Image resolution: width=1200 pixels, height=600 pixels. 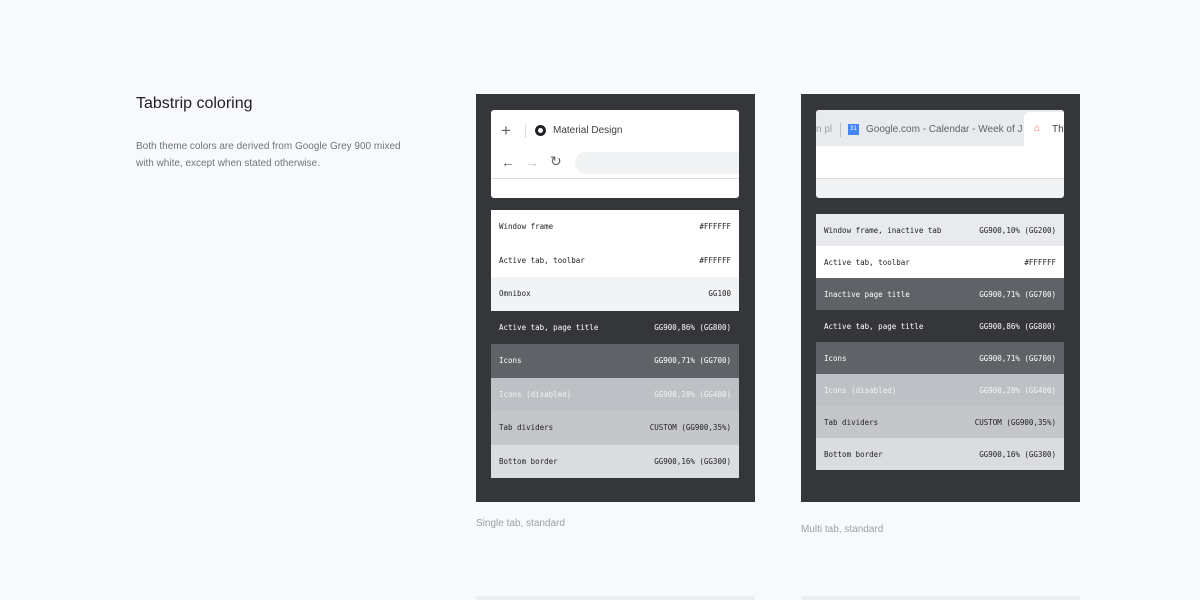 I want to click on material-logo-icon, so click(x=540, y=130).